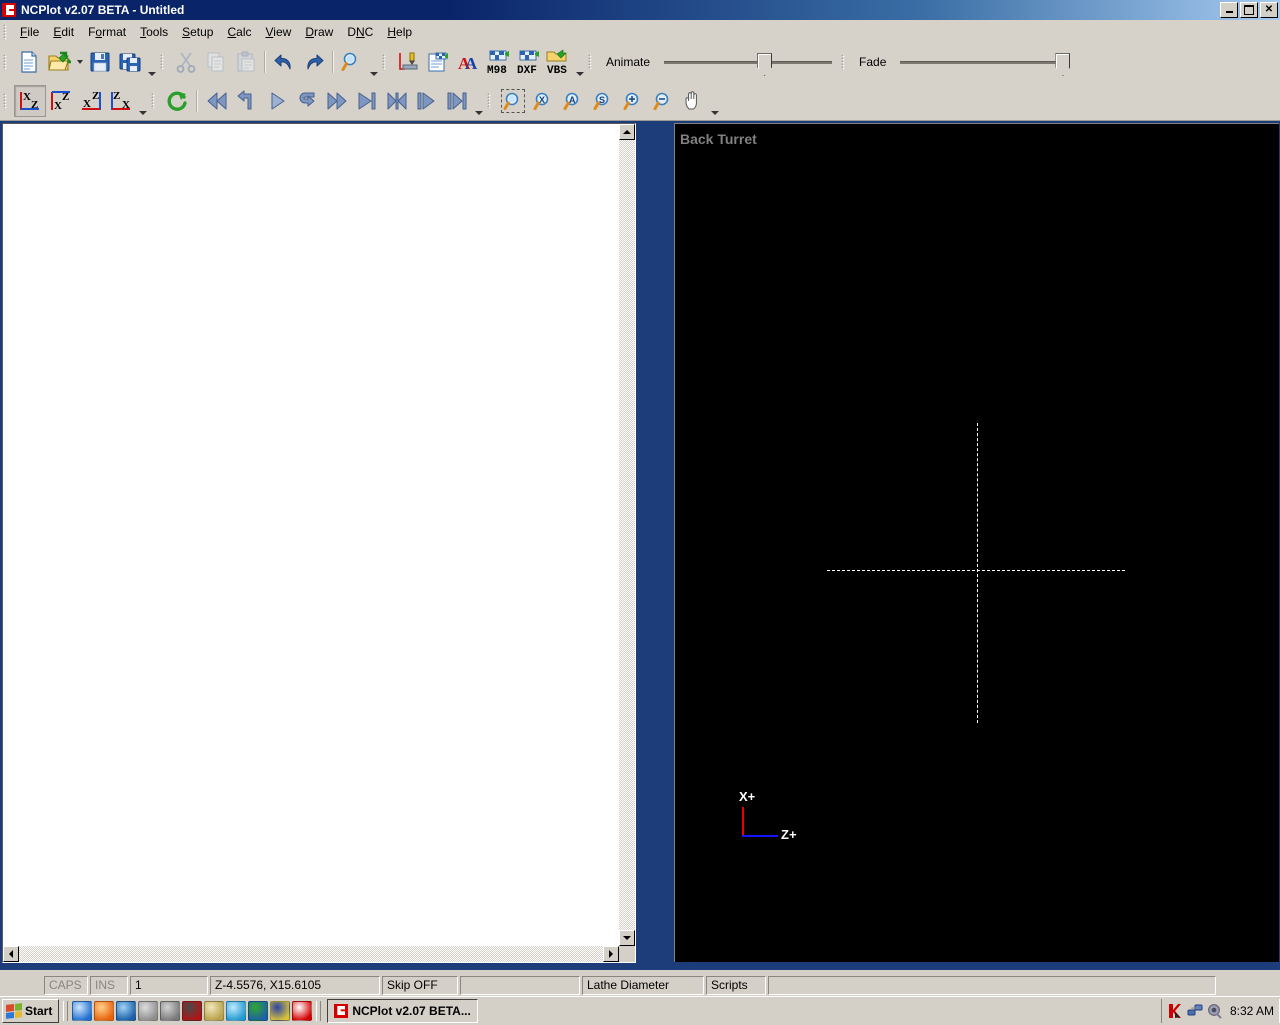 Image resolution: width=1280 pixels, height=1025 pixels. What do you see at coordinates (640, 1010) in the screenshot?
I see `taskbar: Start NCPlot v2.07 BETA... 8:32 AM` at bounding box center [640, 1010].